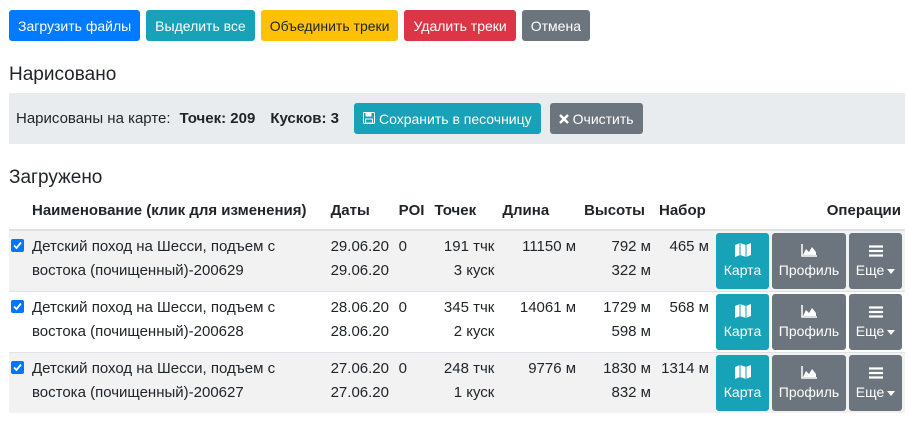 This screenshot has width=909, height=435. Describe the element at coordinates (412, 215) in the screenshot. I see `col-poi: POI` at that location.